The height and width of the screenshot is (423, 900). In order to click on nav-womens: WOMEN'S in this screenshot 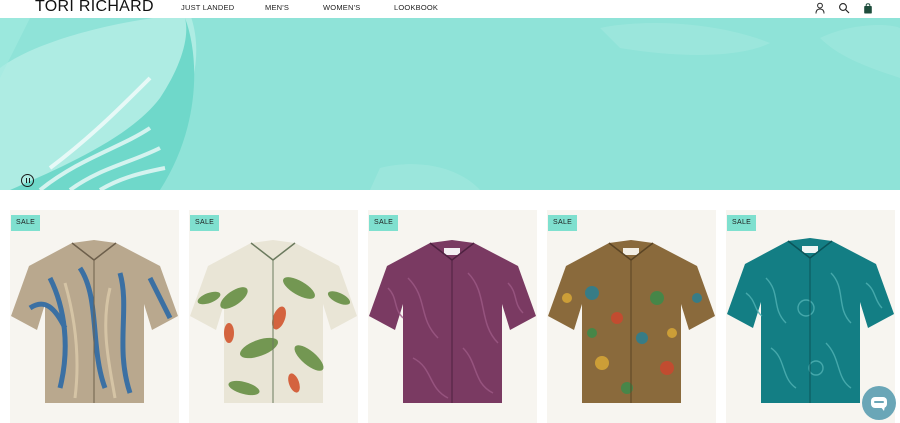, I will do `click(341, 7)`.